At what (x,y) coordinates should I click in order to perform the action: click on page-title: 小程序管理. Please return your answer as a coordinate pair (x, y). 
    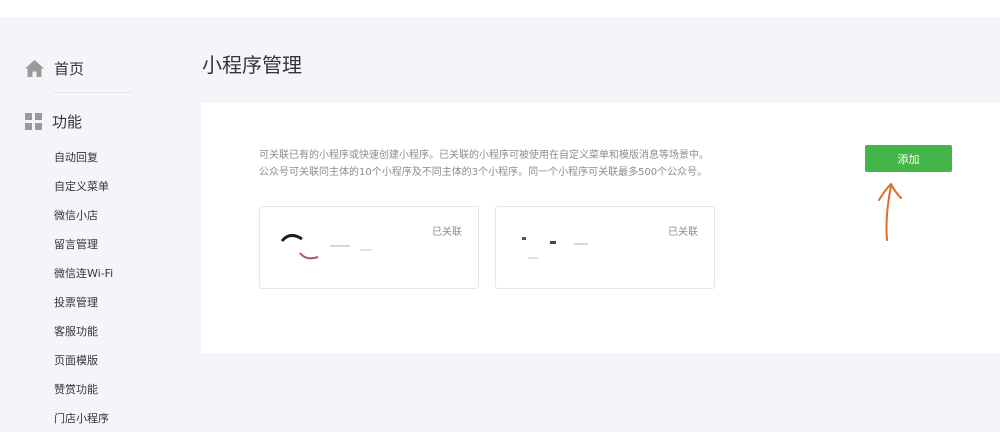
    Looking at the image, I should click on (252, 65).